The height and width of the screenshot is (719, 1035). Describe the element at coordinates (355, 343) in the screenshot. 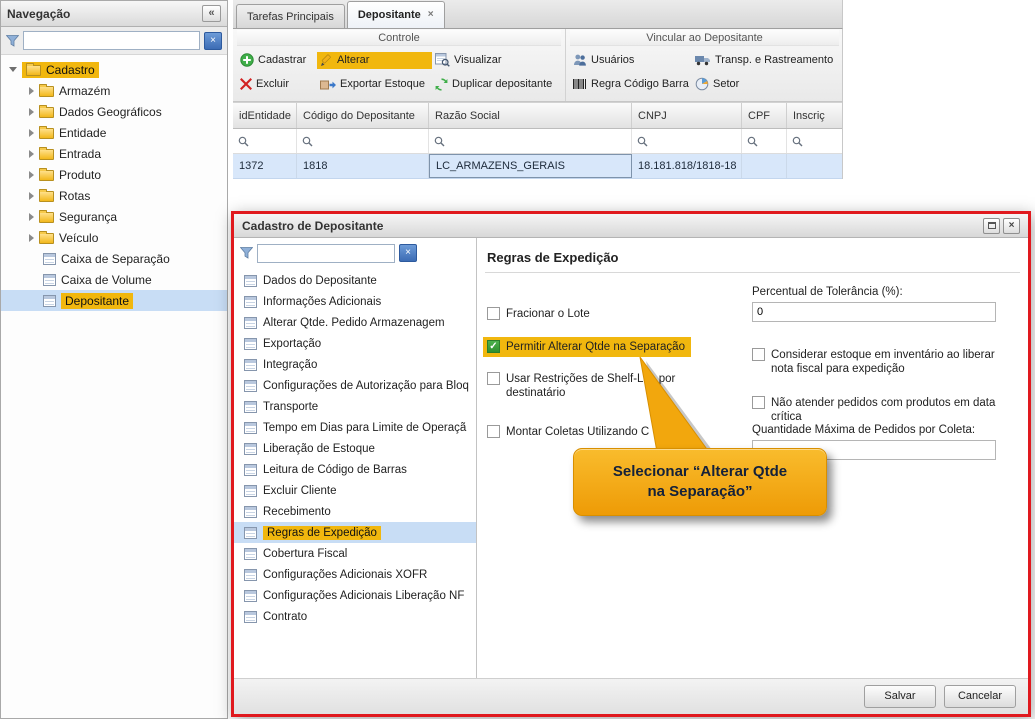

I see `list-item-exportacao: Exportação` at that location.